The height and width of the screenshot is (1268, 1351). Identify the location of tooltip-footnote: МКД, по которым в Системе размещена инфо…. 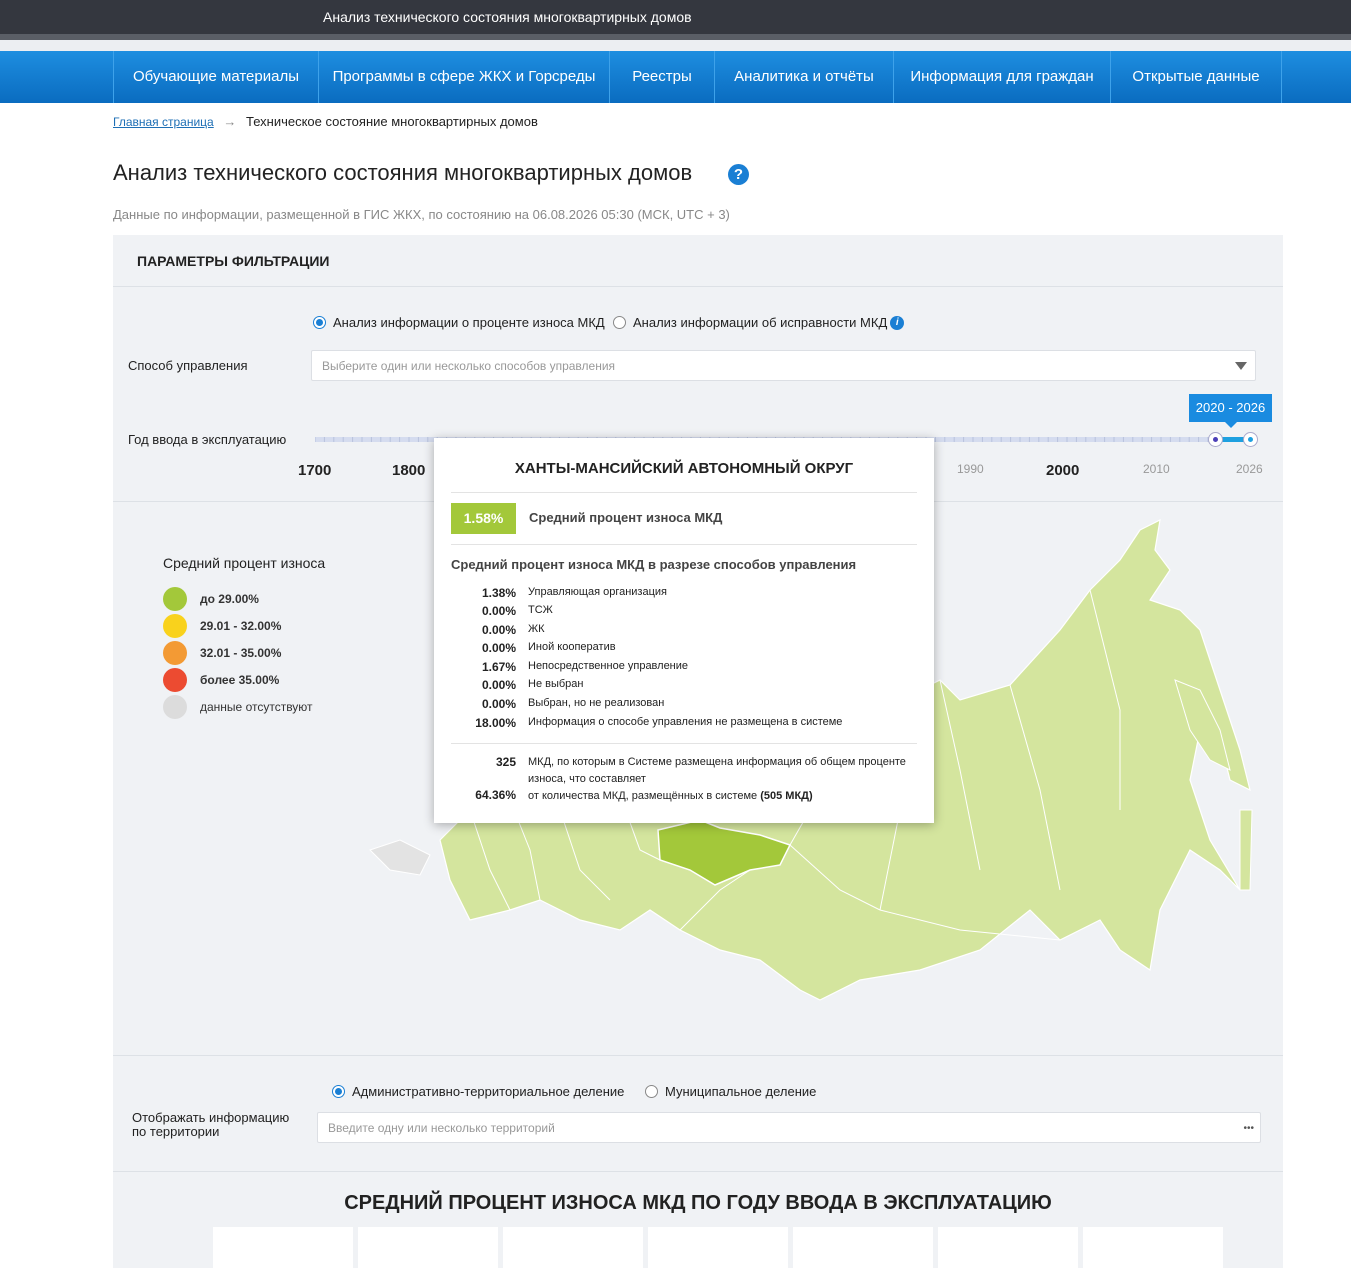
(718, 779).